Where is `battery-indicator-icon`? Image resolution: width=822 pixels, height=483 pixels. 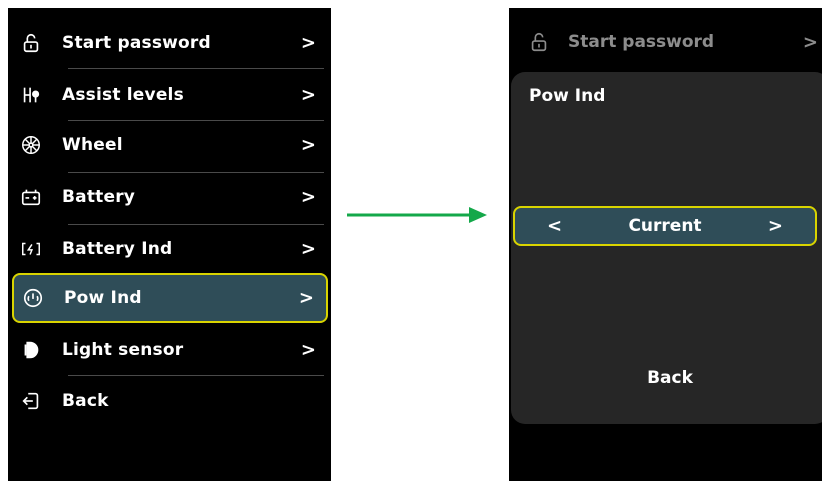 battery-indicator-icon is located at coordinates (31, 249).